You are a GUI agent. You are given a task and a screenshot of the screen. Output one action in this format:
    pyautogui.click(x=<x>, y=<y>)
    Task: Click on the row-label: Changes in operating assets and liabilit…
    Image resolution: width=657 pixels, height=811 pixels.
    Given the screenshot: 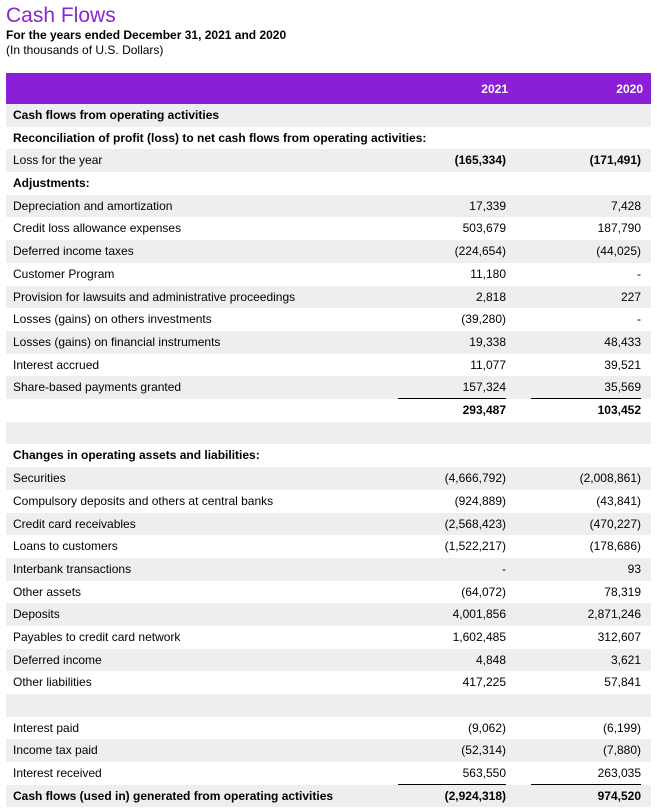 What is the action you would take?
    pyautogui.click(x=136, y=455)
    